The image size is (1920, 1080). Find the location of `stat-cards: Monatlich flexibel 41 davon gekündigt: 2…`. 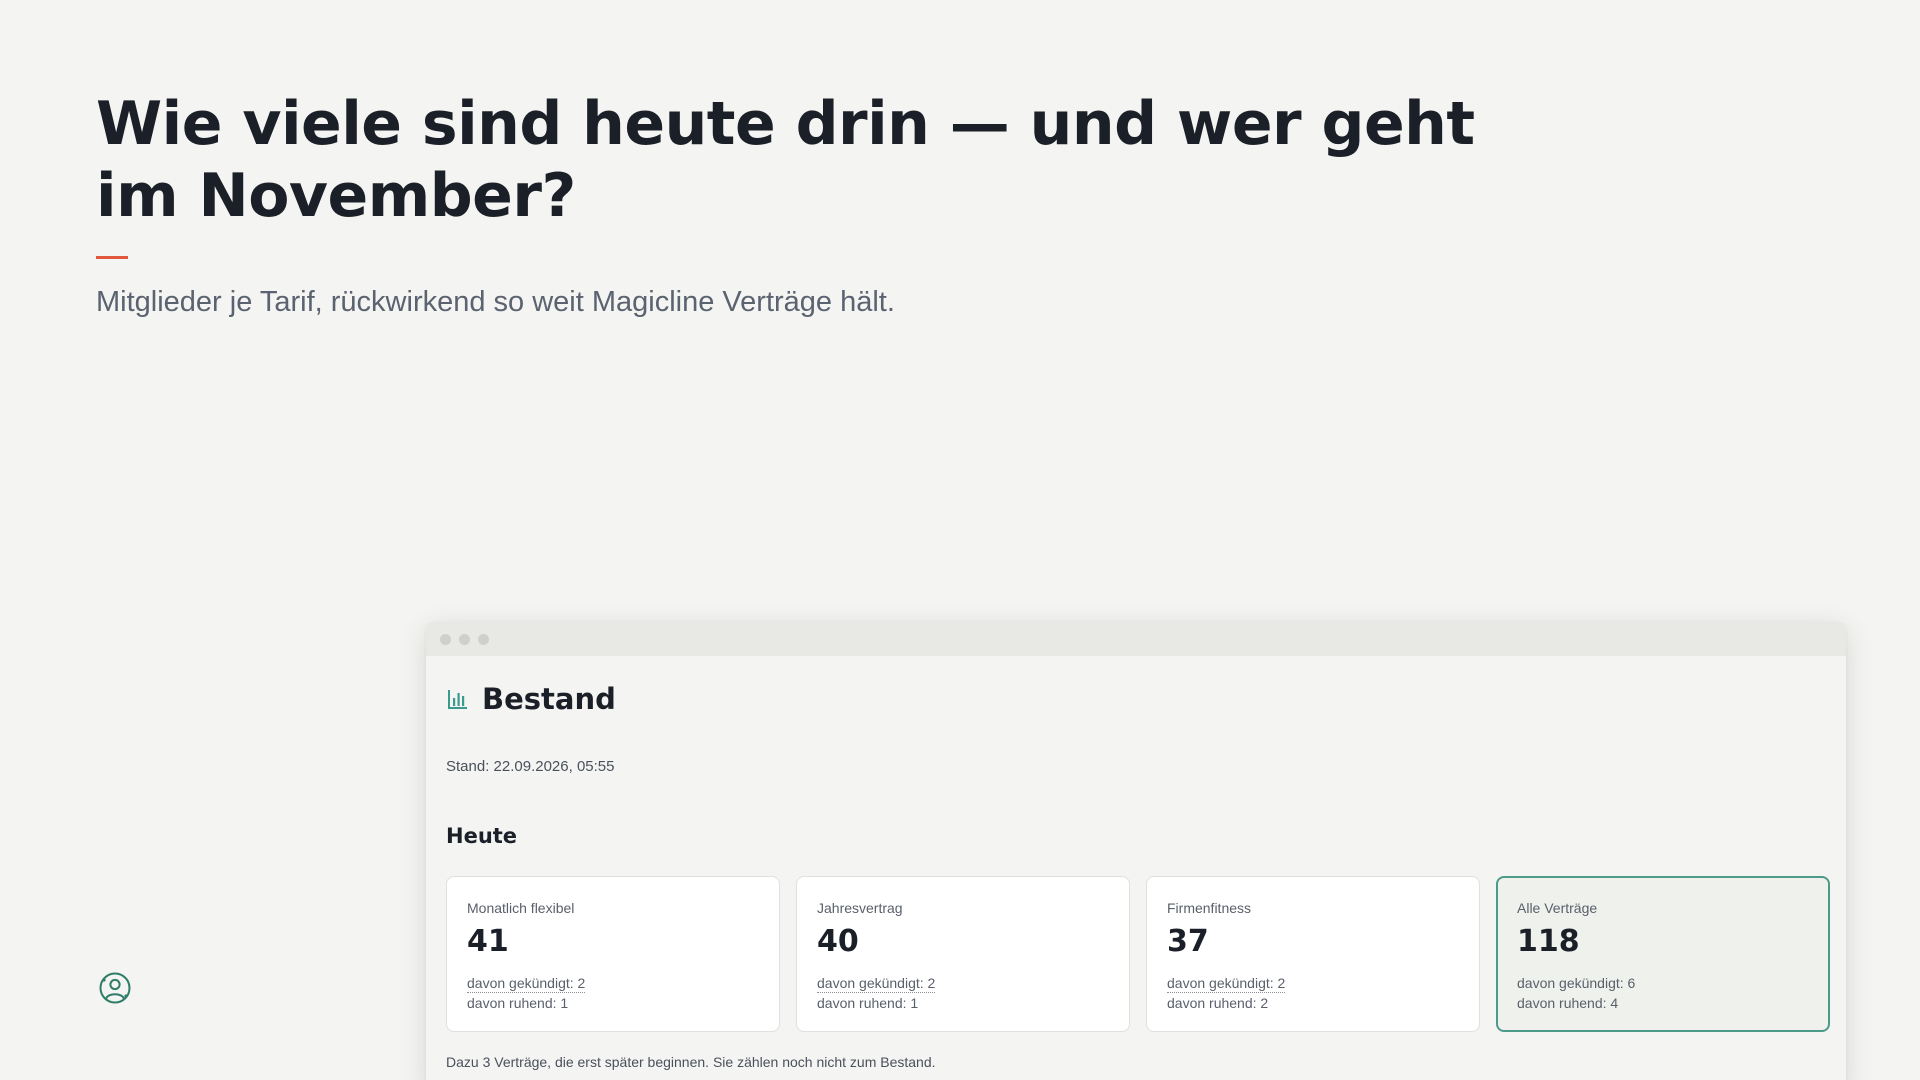

stat-cards: Monatlich flexibel 41 davon gekündigt: 2… is located at coordinates (1138, 954).